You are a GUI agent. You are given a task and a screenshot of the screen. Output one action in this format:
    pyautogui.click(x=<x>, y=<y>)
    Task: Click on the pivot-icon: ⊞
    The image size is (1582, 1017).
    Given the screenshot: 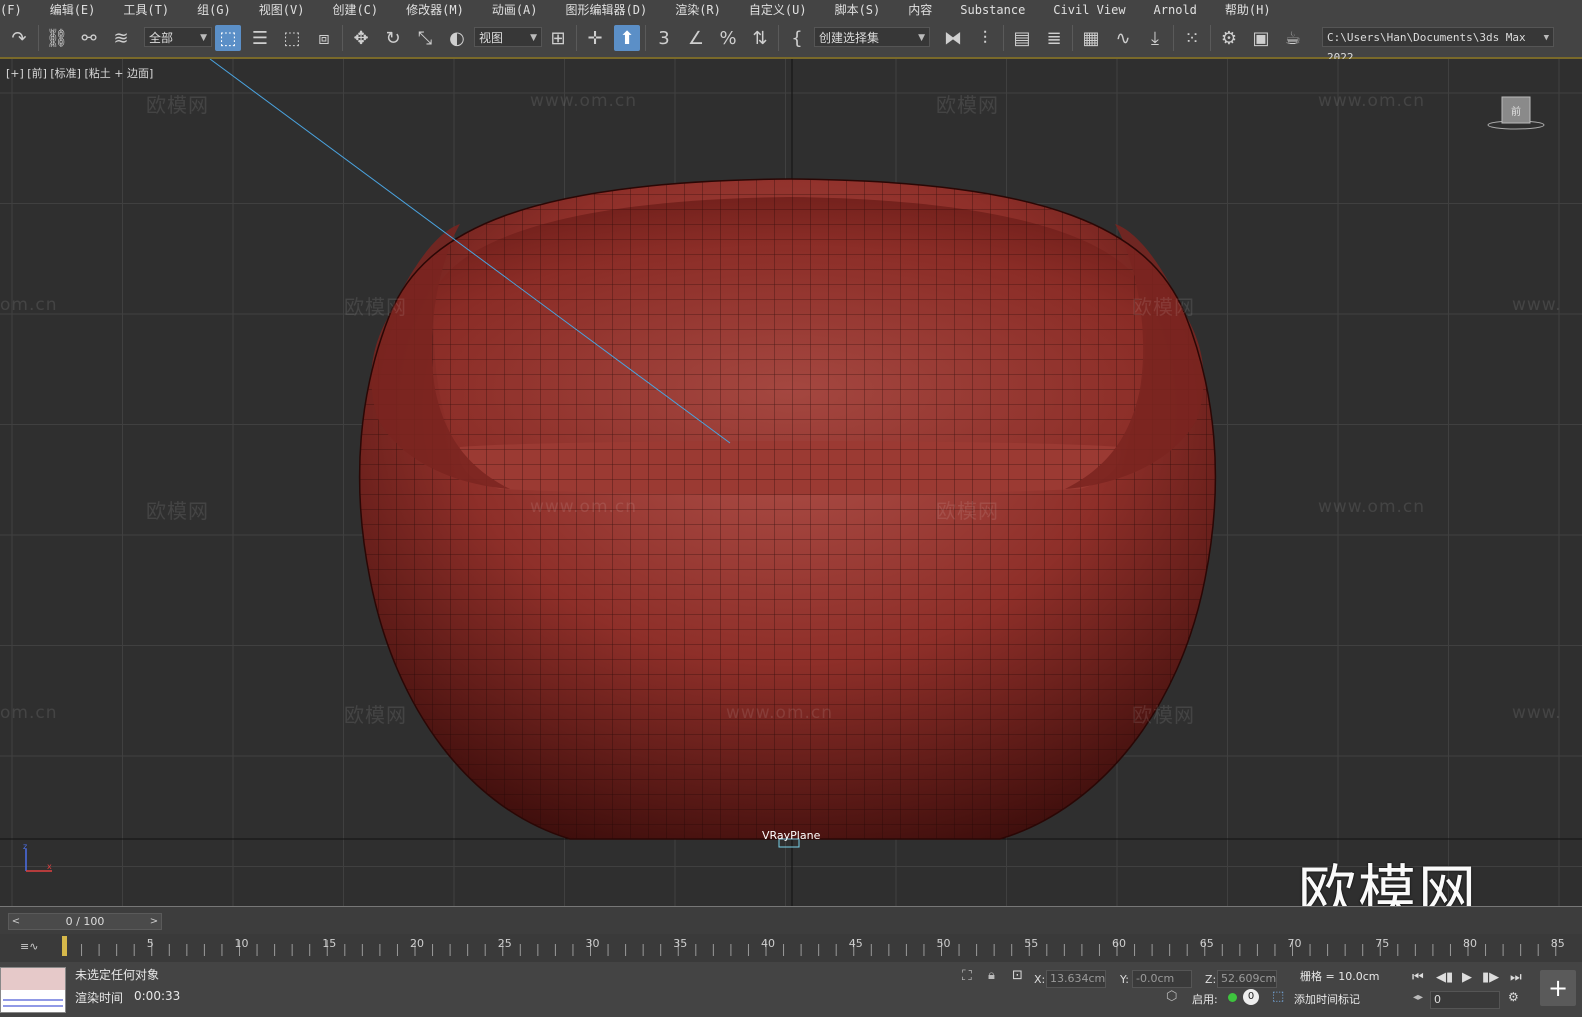 What is the action you would take?
    pyautogui.click(x=558, y=38)
    